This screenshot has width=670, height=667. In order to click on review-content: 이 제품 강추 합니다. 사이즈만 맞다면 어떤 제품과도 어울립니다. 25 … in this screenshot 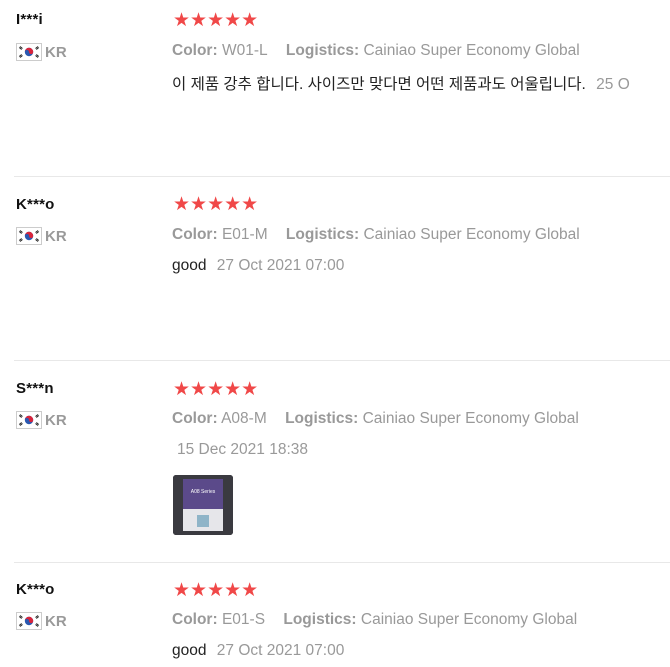, I will do `click(401, 83)`.